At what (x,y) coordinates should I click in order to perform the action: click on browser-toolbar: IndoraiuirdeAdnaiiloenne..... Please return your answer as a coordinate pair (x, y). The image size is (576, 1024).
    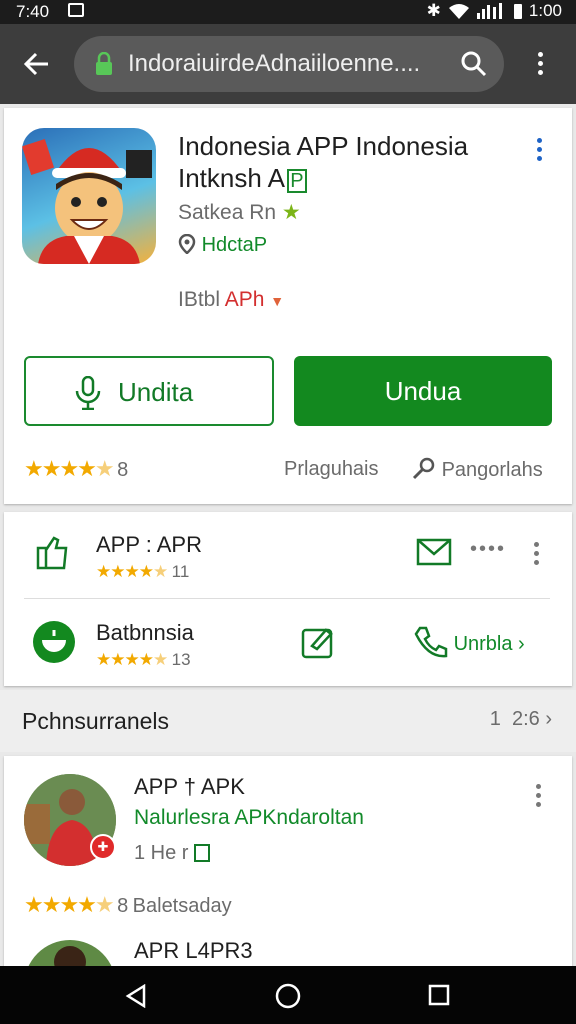
    Looking at the image, I should click on (288, 64).